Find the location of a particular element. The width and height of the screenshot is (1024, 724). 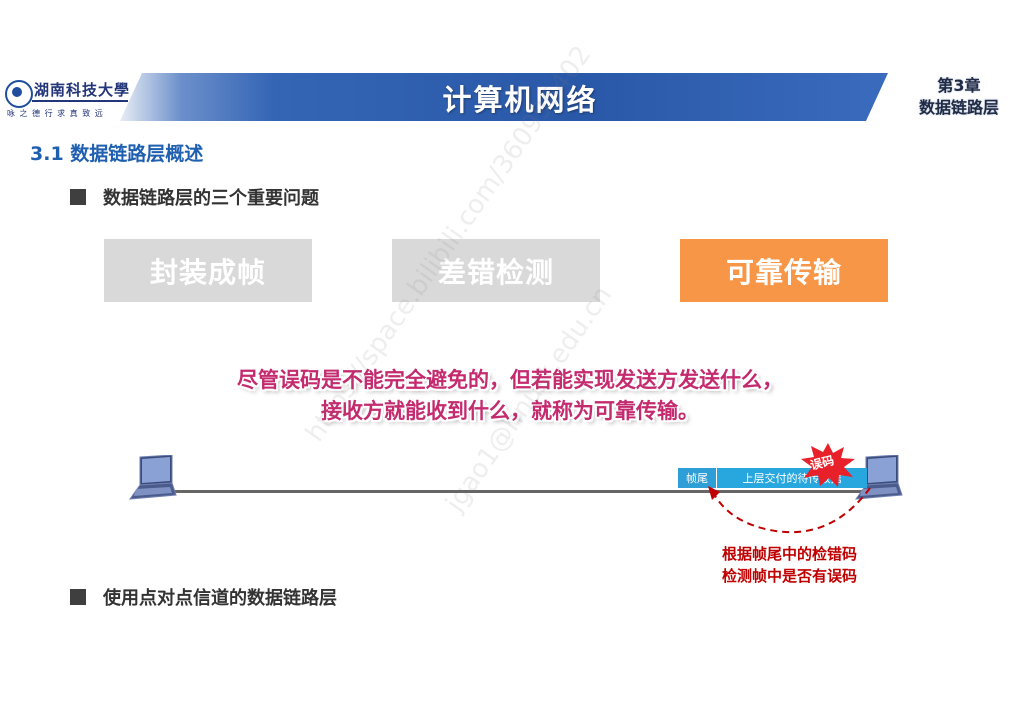

section-title: 3.1 数据链路层概述 is located at coordinates (117, 154).